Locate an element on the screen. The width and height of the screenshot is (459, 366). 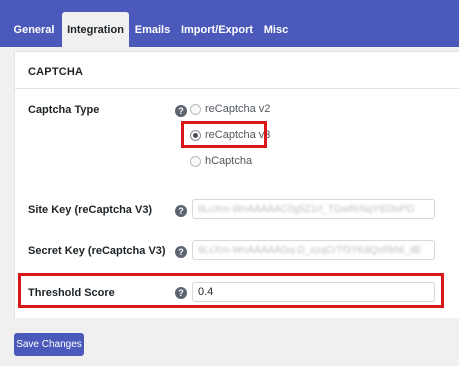
captcha-type-label: Captcha Type is located at coordinates (64, 110).